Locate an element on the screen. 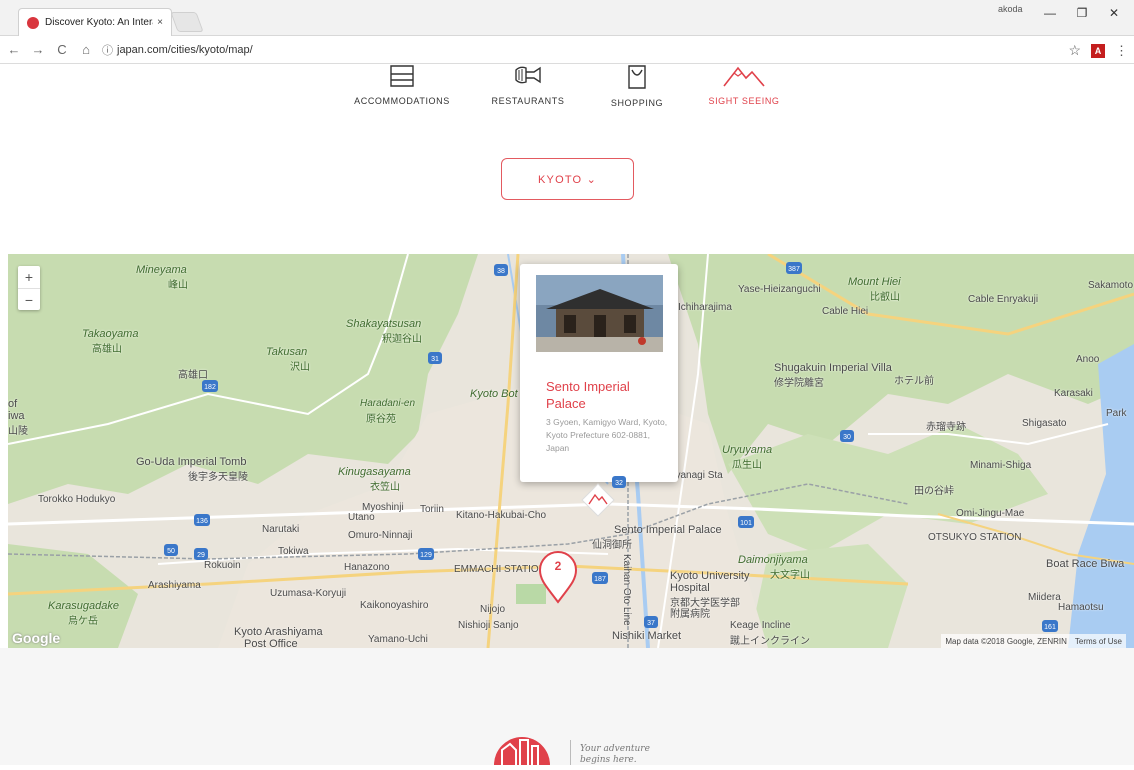 The width and height of the screenshot is (1134, 770). close-window-button: ✕ is located at coordinates (1114, 13).